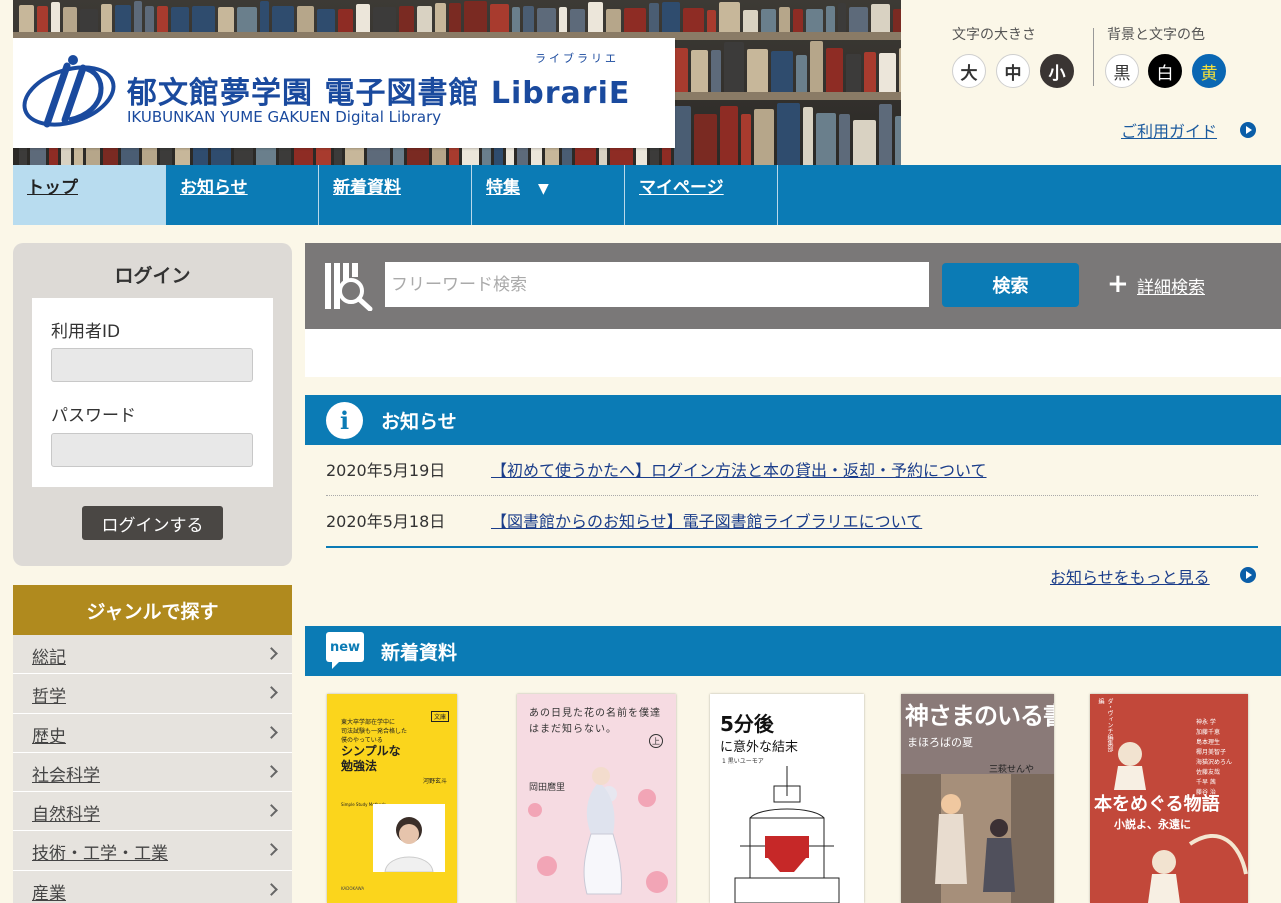 Image resolution: width=1281 pixels, height=903 pixels. Describe the element at coordinates (657, 284) in the screenshot. I see `search-input` at that location.